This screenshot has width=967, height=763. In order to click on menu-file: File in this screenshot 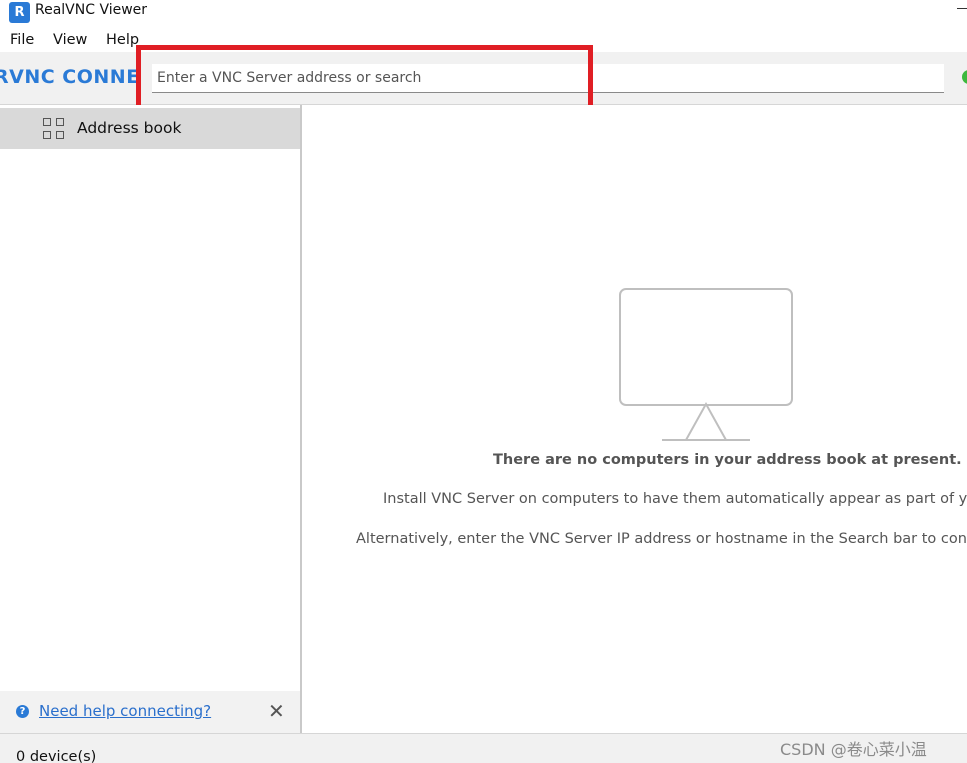, I will do `click(22, 40)`.